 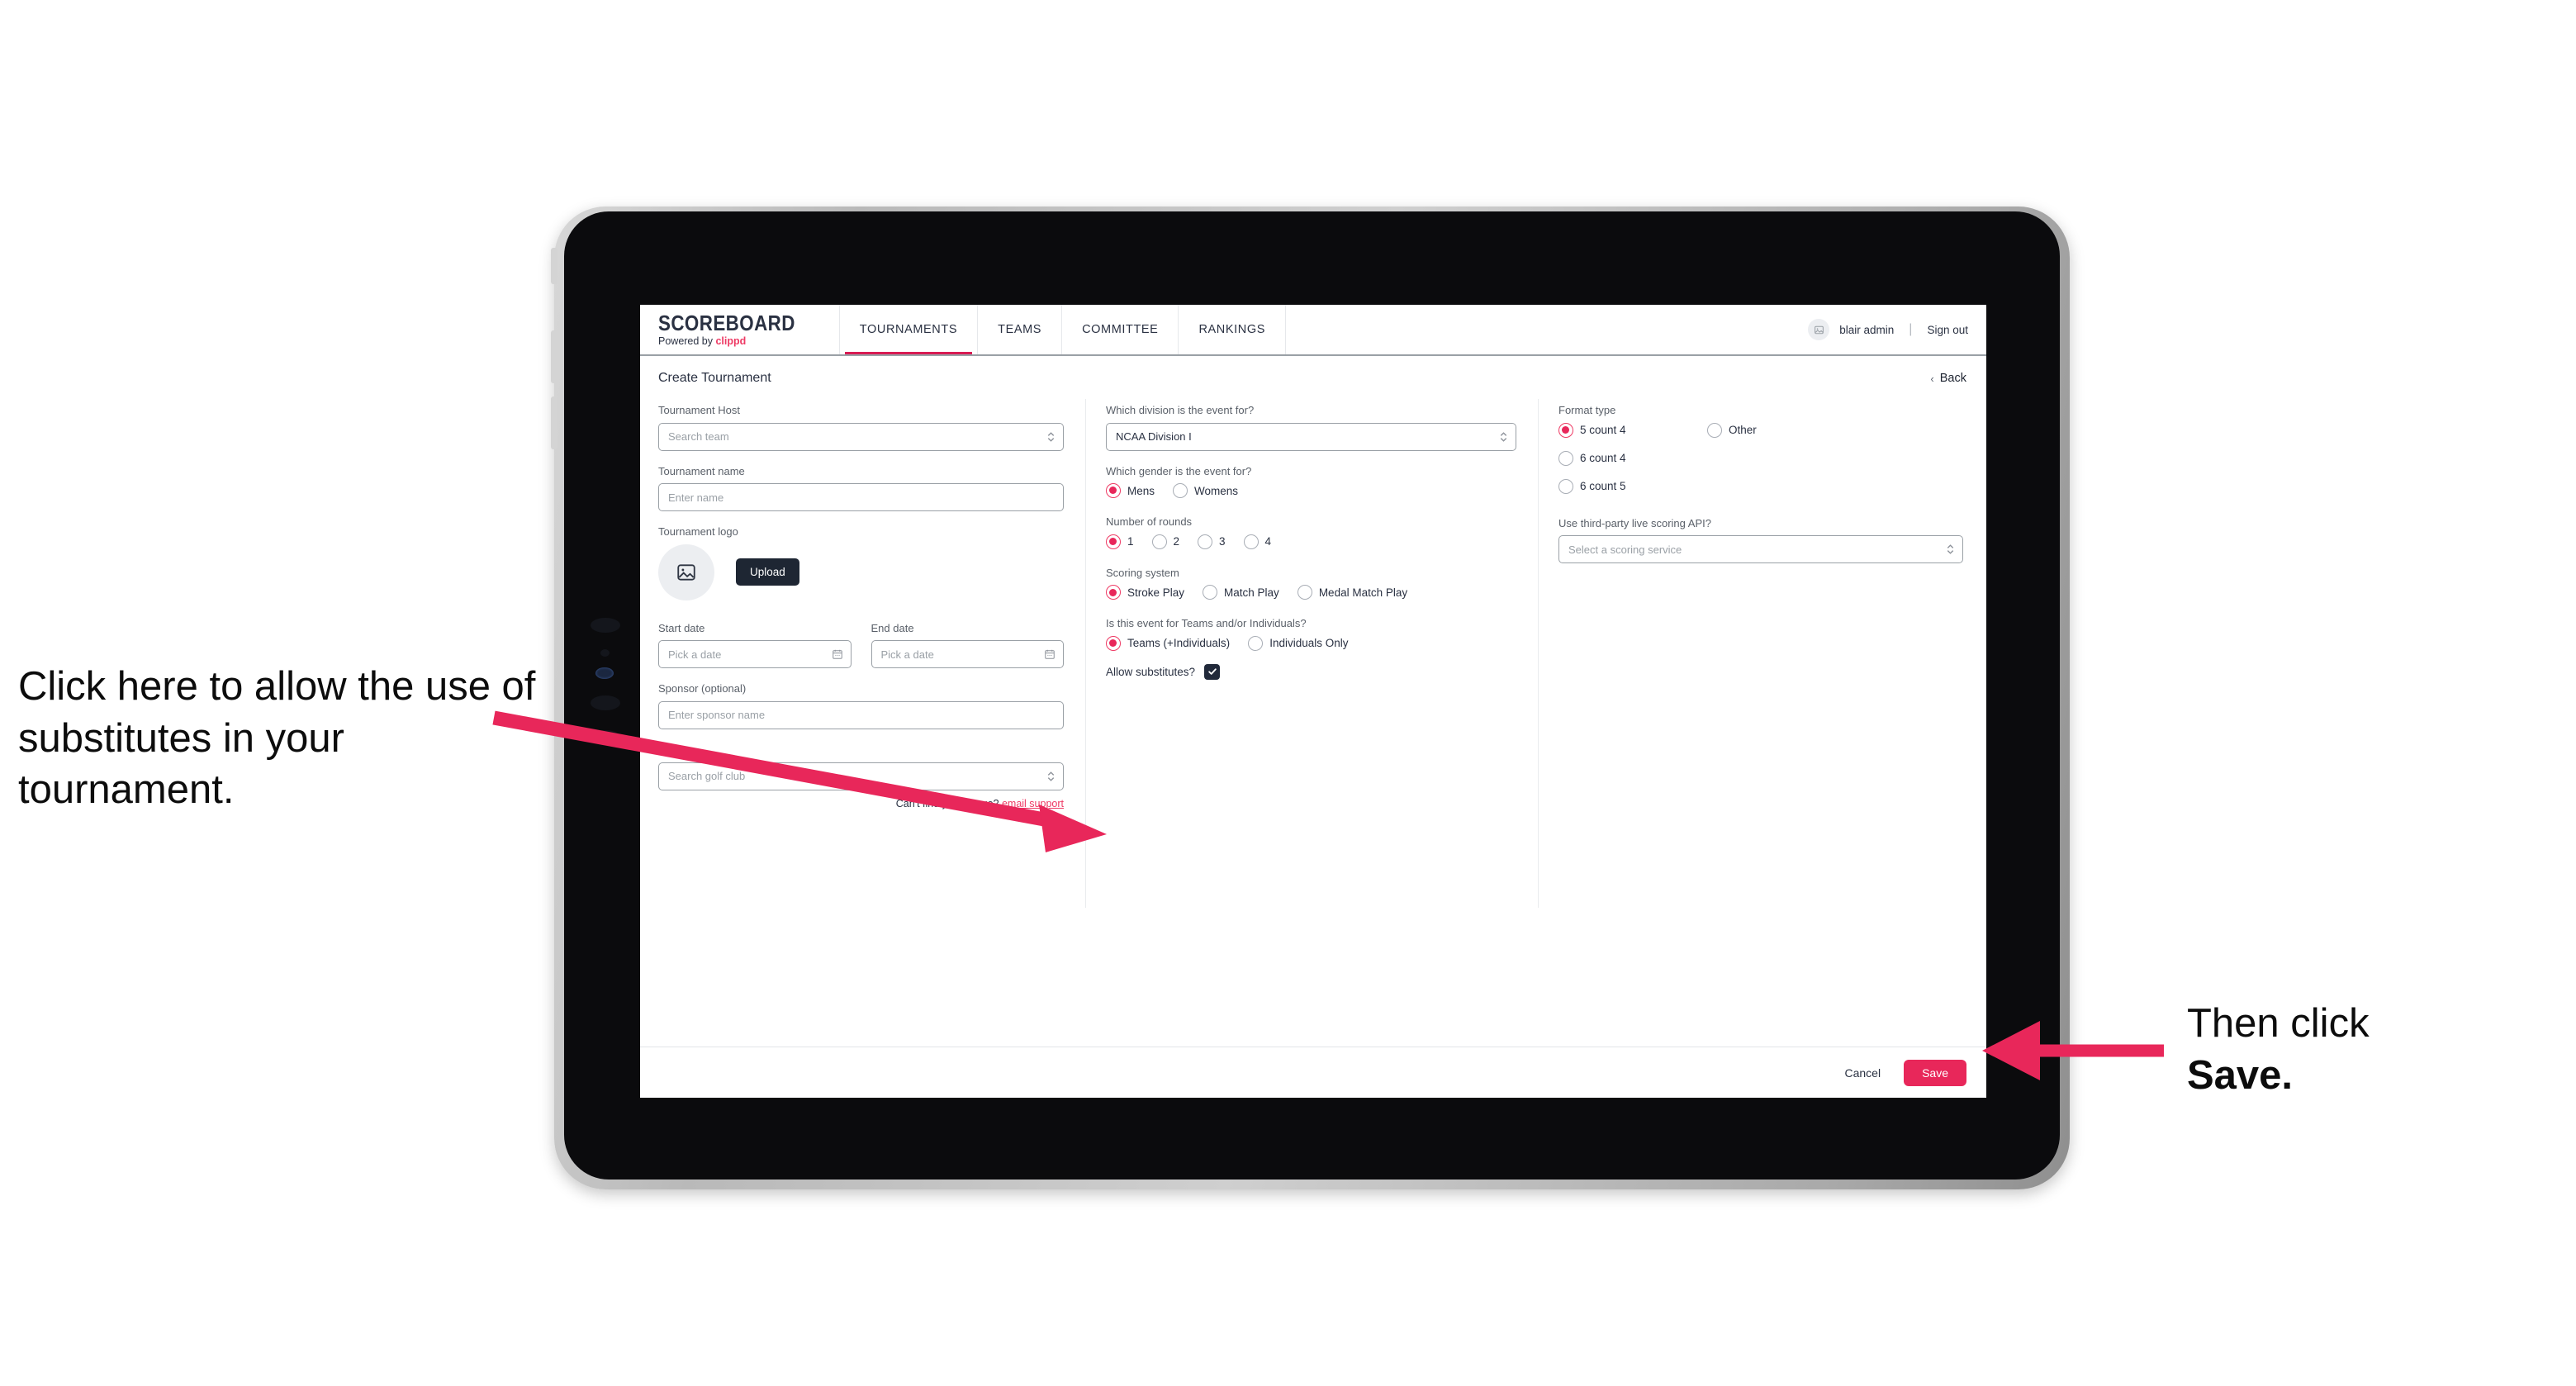 I want to click on allow-substitutes-checkbox, so click(x=1212, y=671).